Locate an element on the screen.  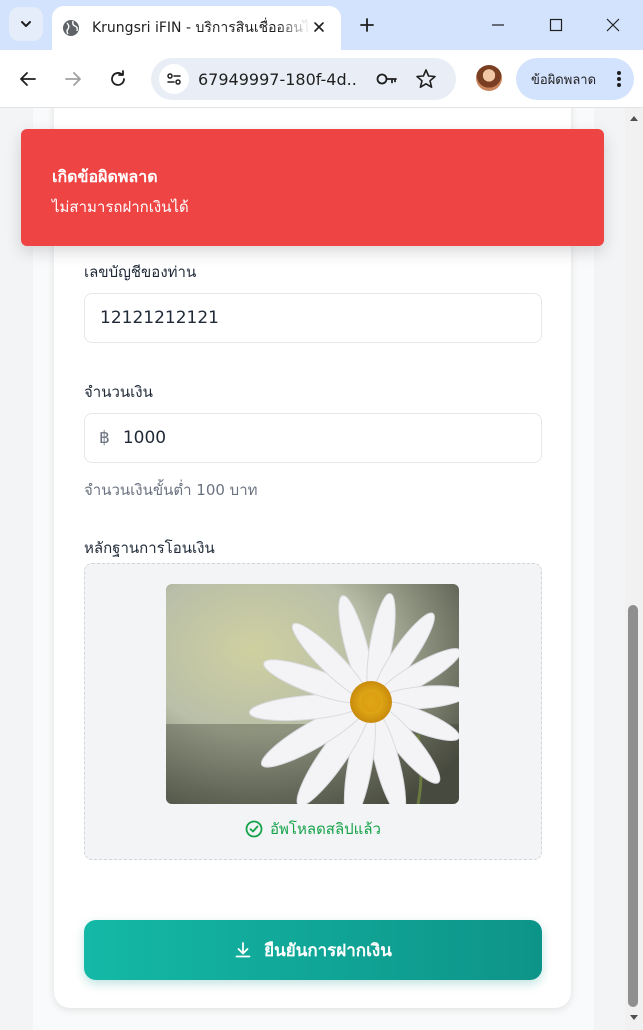
star-icon is located at coordinates (426, 78).